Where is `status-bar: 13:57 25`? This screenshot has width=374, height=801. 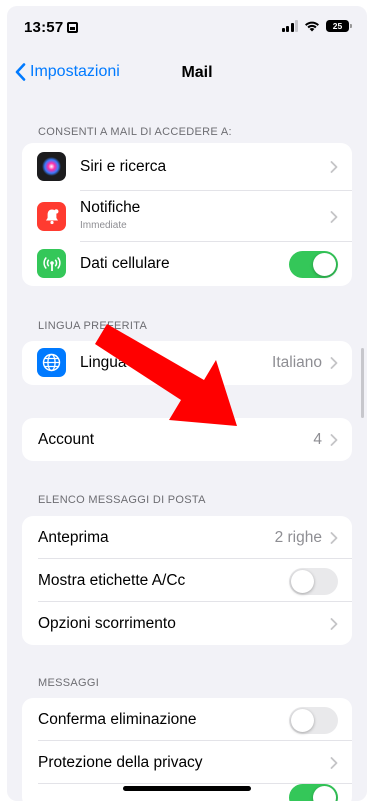
status-bar: 13:57 25 is located at coordinates (187, 29).